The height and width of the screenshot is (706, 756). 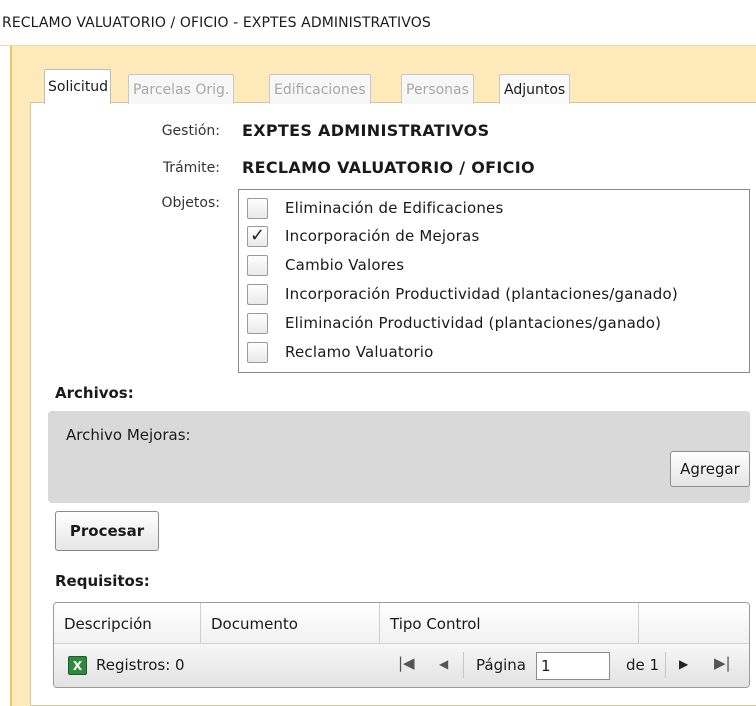 I want to click on objetos-label: Objetos:, so click(x=190, y=203).